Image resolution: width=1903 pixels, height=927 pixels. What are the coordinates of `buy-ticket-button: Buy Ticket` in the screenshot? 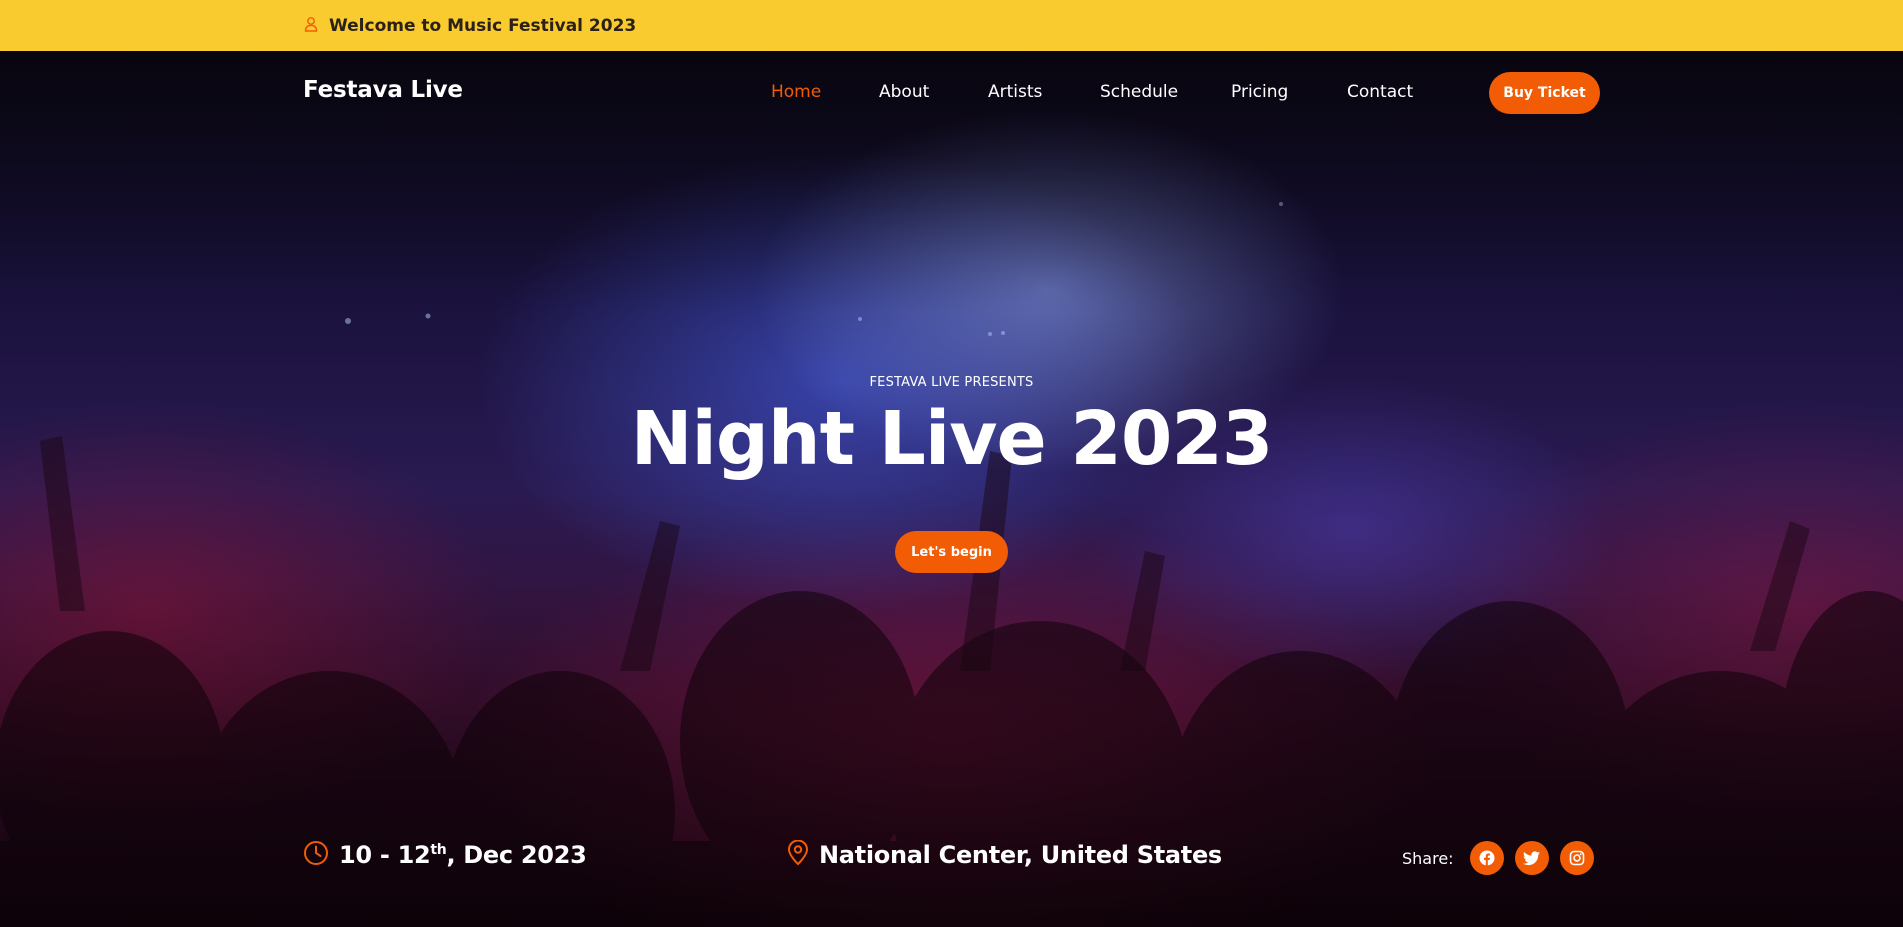 It's located at (1544, 93).